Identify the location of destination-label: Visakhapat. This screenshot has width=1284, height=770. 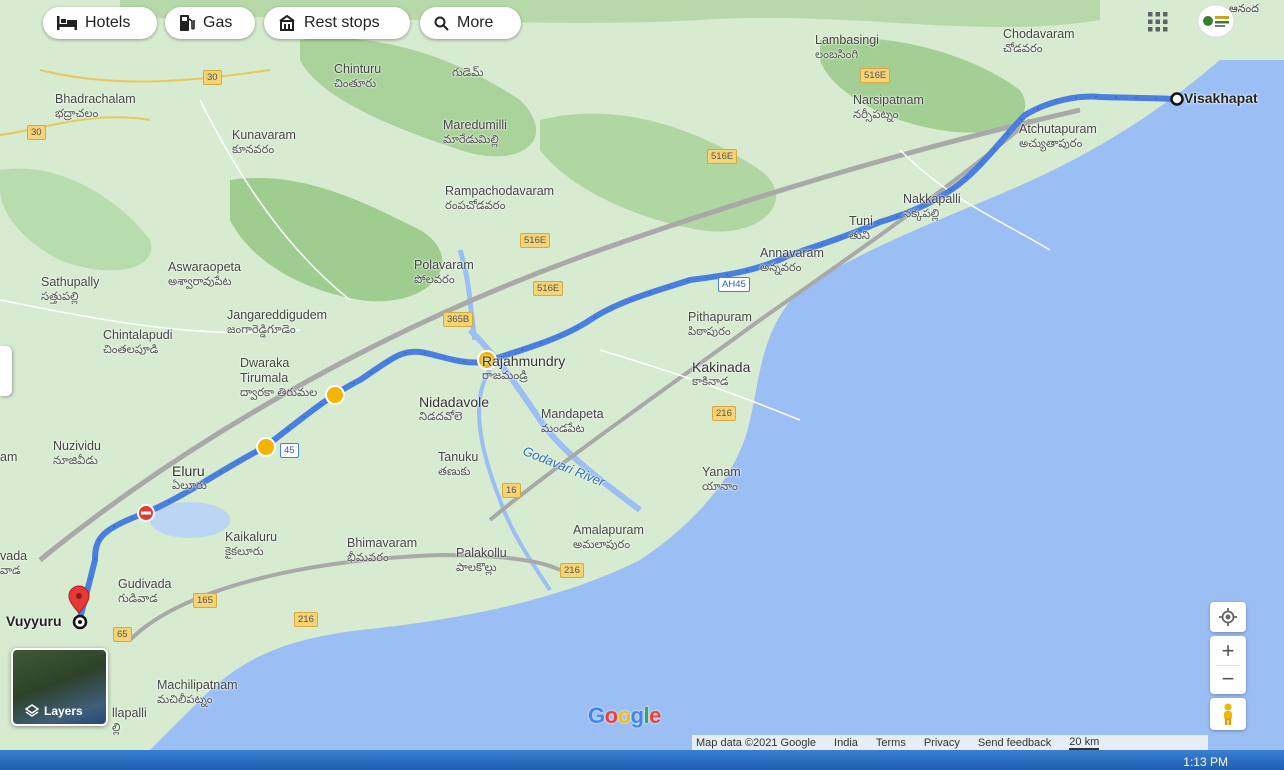
(1221, 98).